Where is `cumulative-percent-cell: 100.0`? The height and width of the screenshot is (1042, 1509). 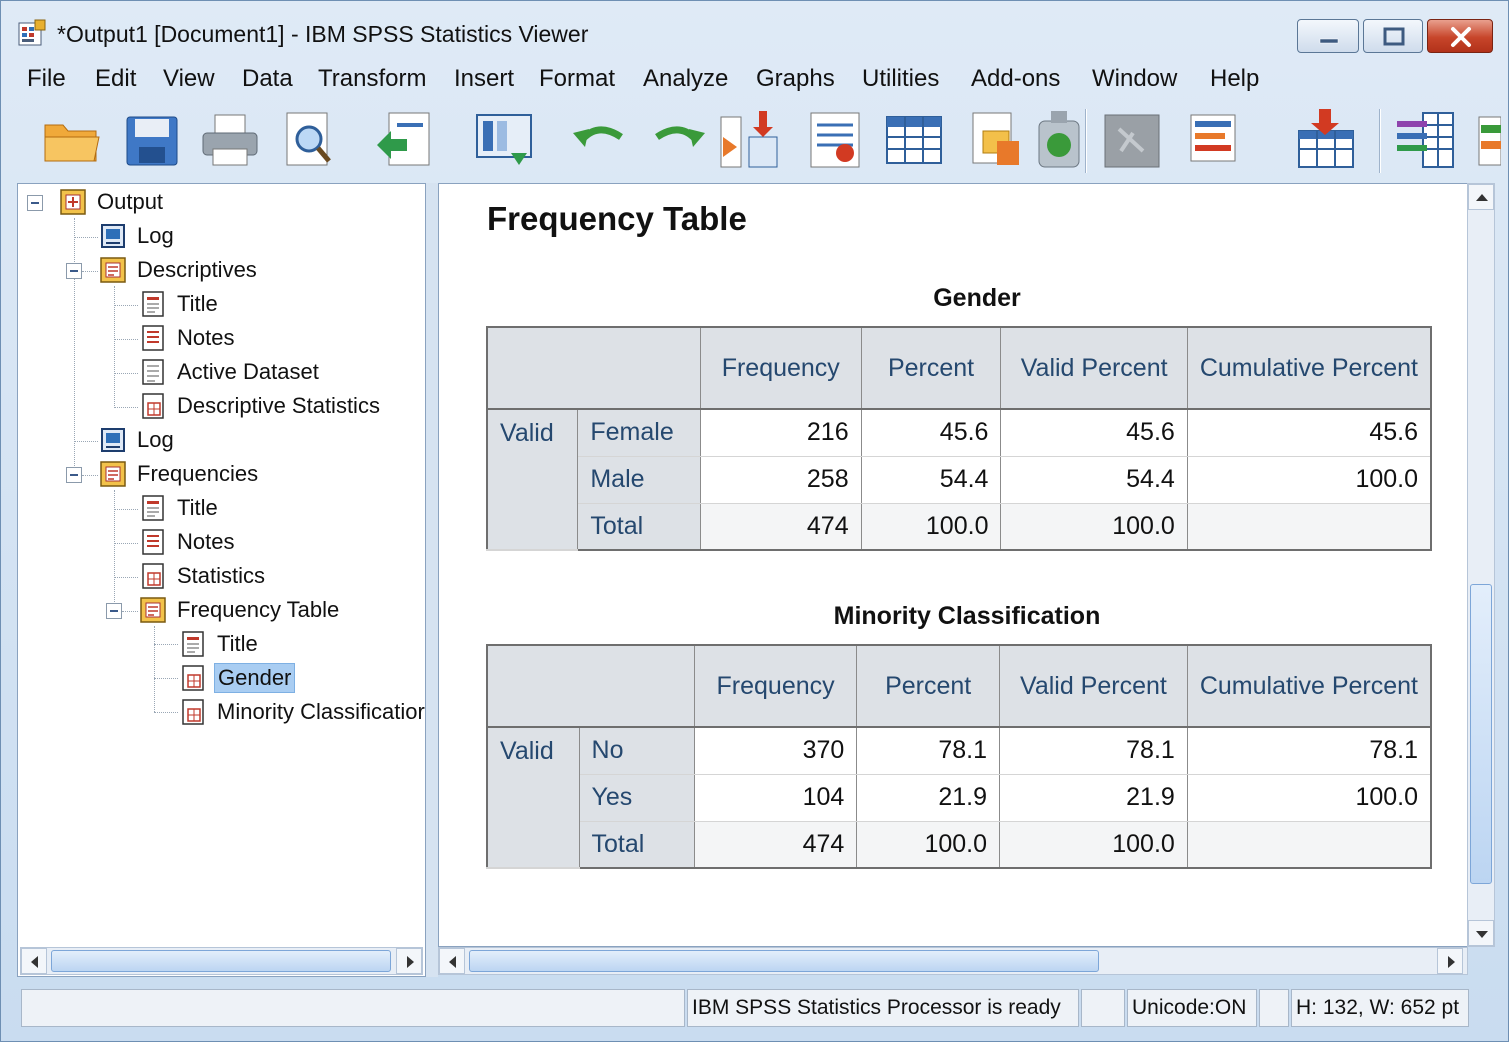
cumulative-percent-cell: 100.0 is located at coordinates (1309, 797).